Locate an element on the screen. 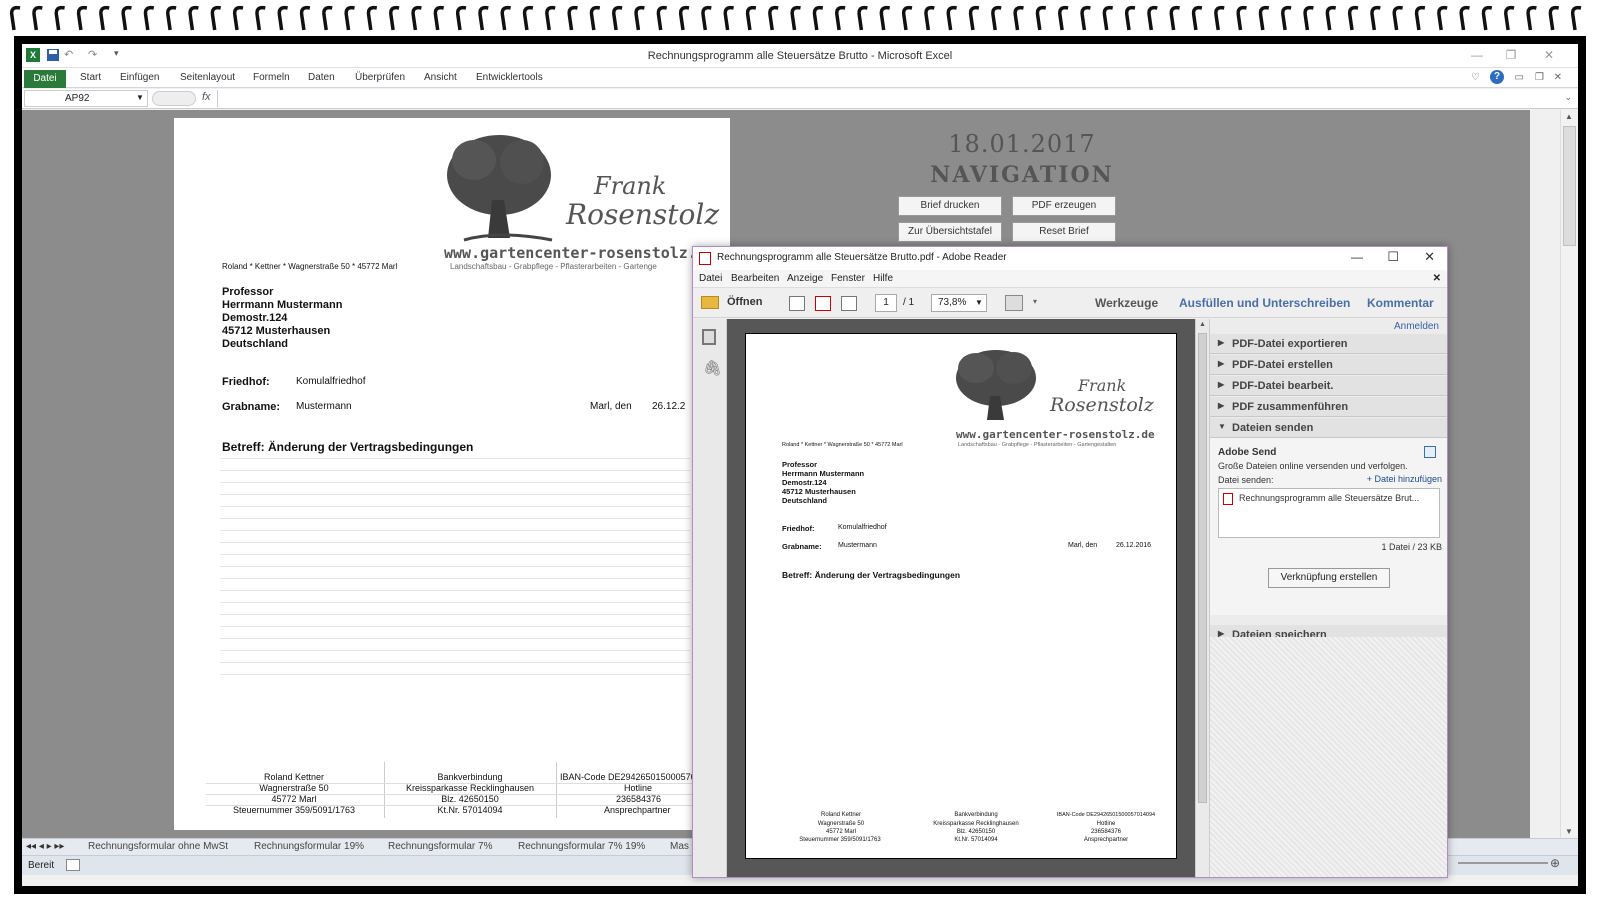 This screenshot has height=911, width=1600. workbook-minimize-icon: ▭ is located at coordinates (1519, 77).